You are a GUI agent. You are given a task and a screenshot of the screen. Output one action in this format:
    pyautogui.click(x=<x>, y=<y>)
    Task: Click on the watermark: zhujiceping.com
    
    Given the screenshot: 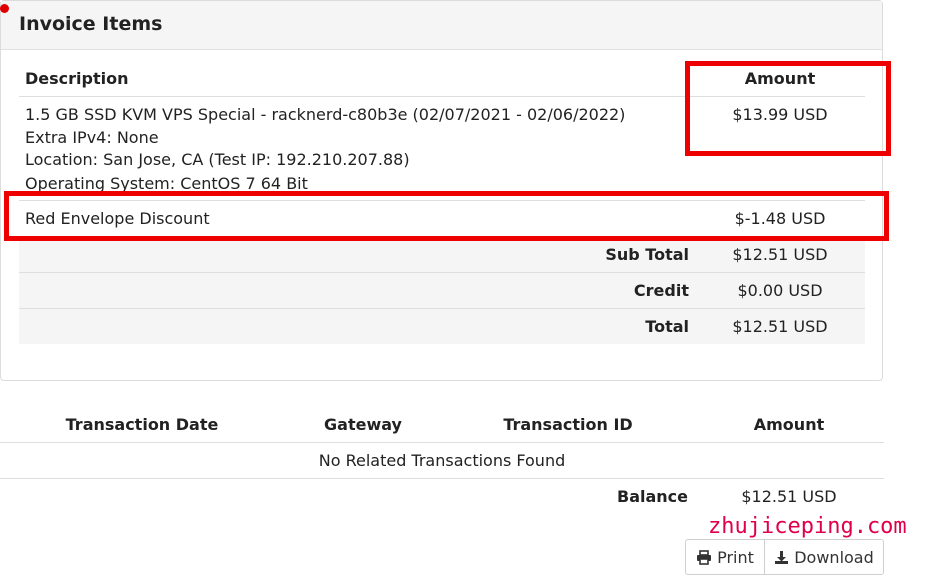 What is the action you would take?
    pyautogui.click(x=807, y=526)
    